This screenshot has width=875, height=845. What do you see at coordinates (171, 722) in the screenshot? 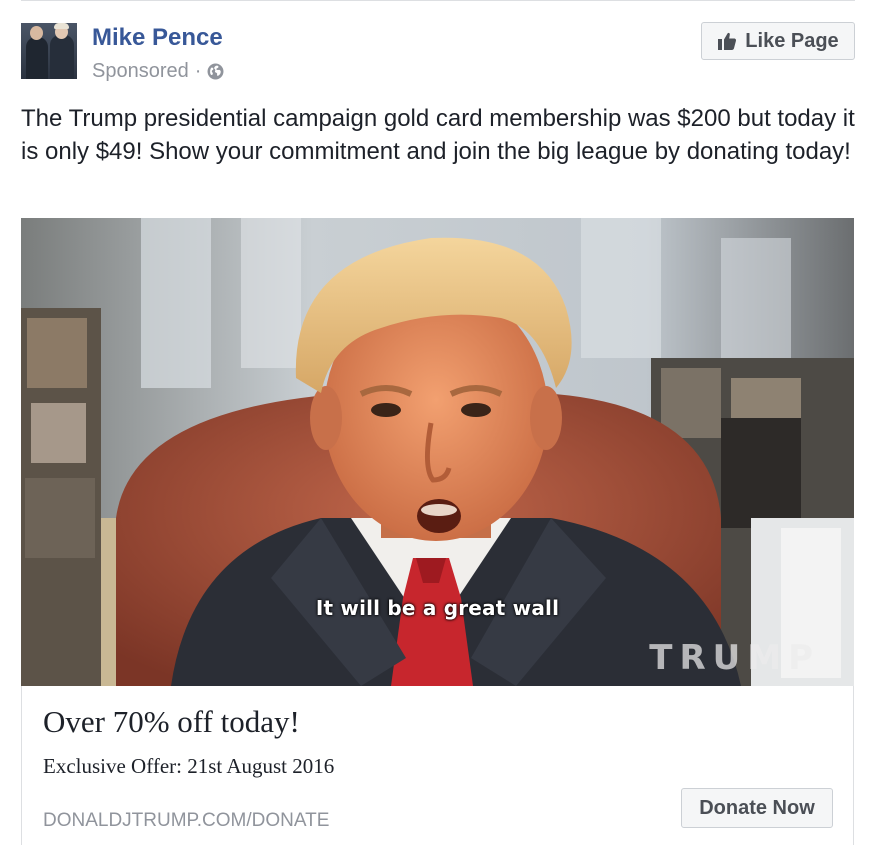
I see `link-headline: Over 70% off today!` at bounding box center [171, 722].